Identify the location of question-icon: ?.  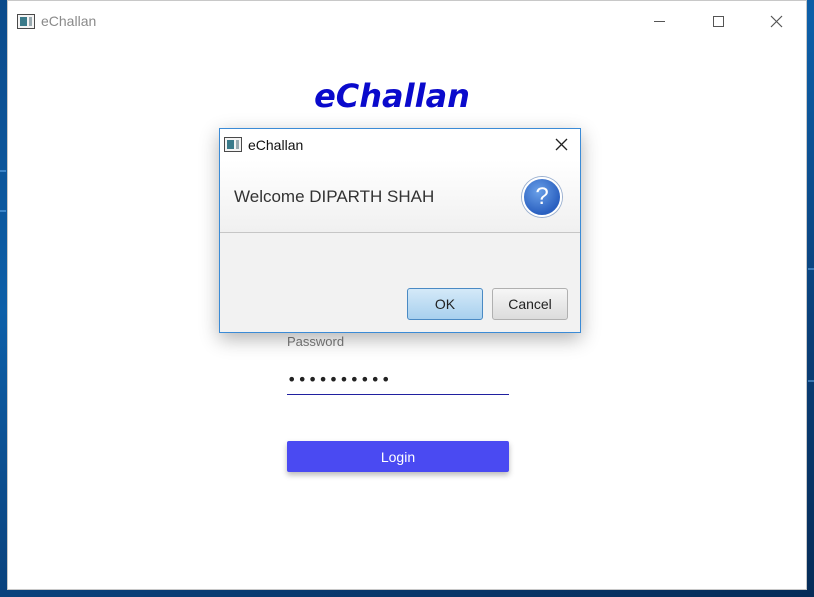
(542, 197).